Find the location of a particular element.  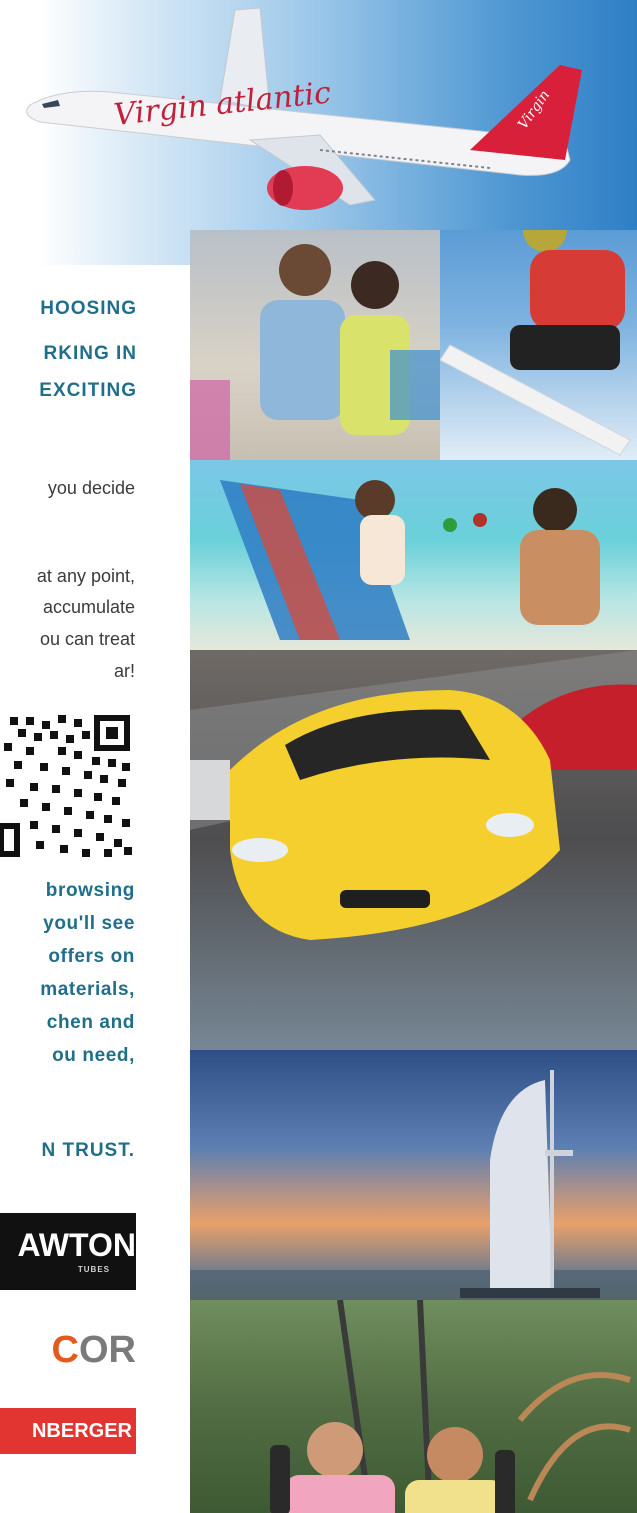

callout-line-1: browsing is located at coordinates (90, 890).